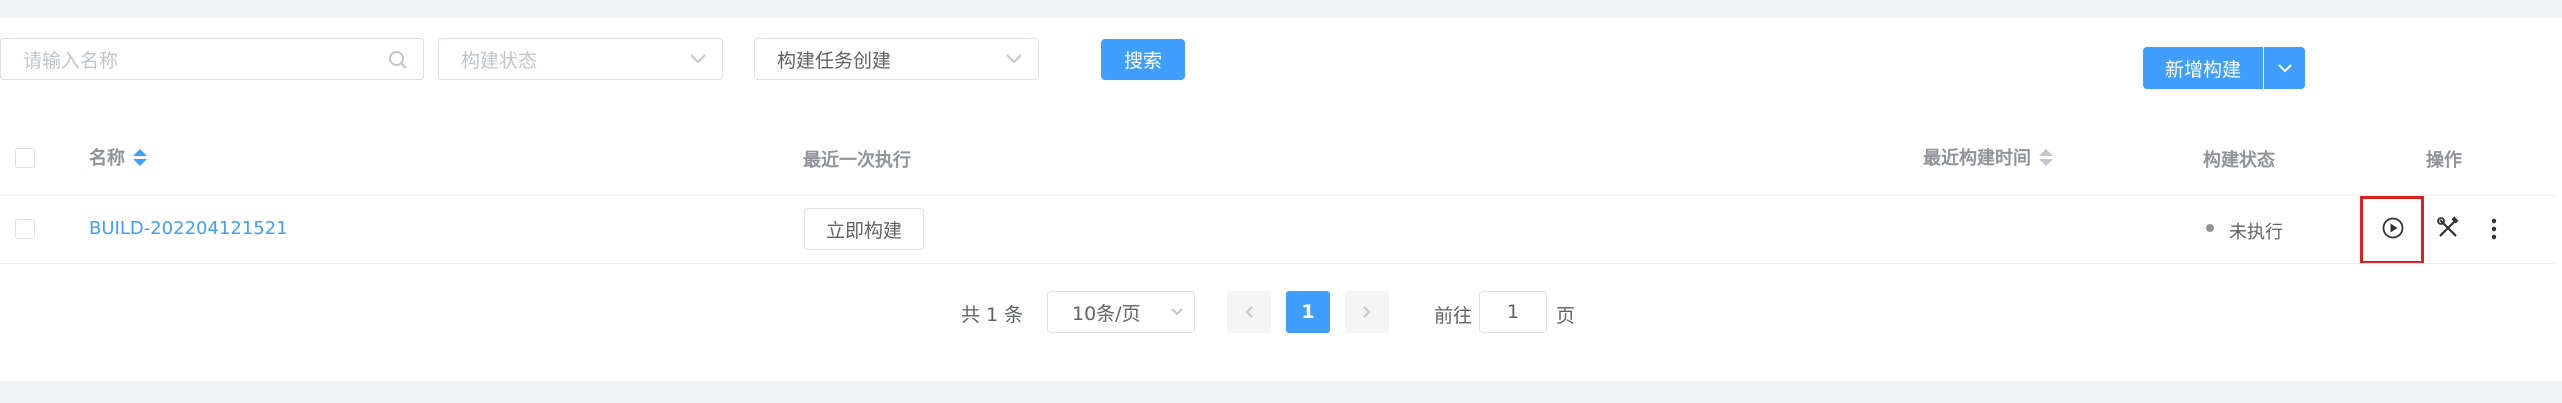 The image size is (2562, 403). I want to click on goto-page-input: 1, so click(1513, 312).